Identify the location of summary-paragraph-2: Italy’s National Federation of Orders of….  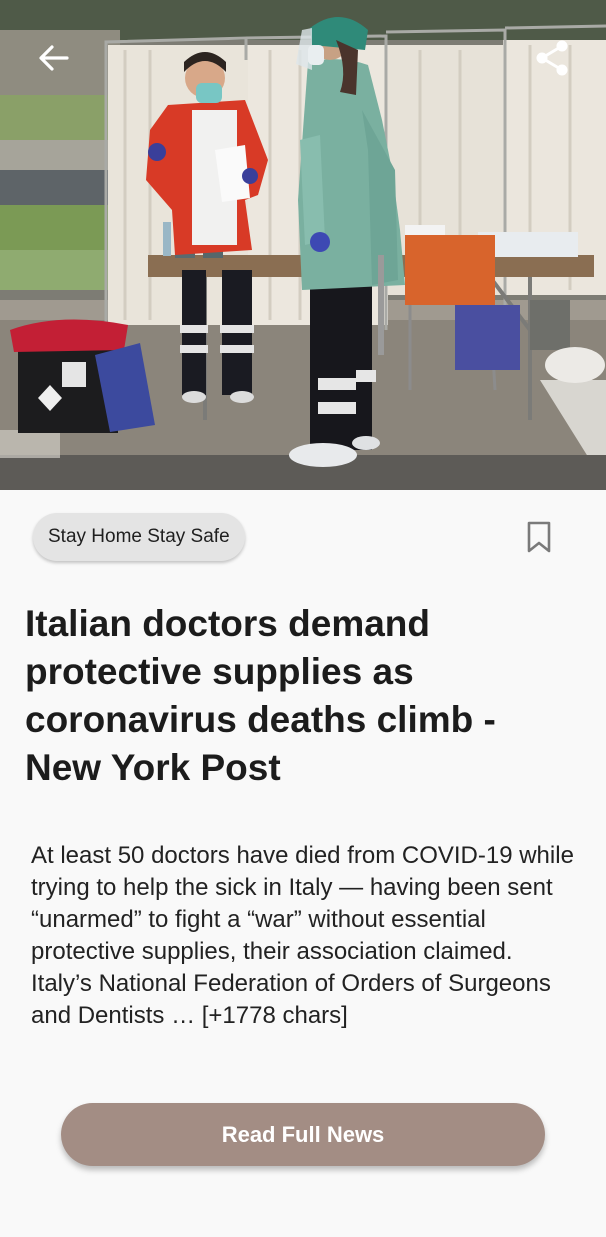
(291, 999).